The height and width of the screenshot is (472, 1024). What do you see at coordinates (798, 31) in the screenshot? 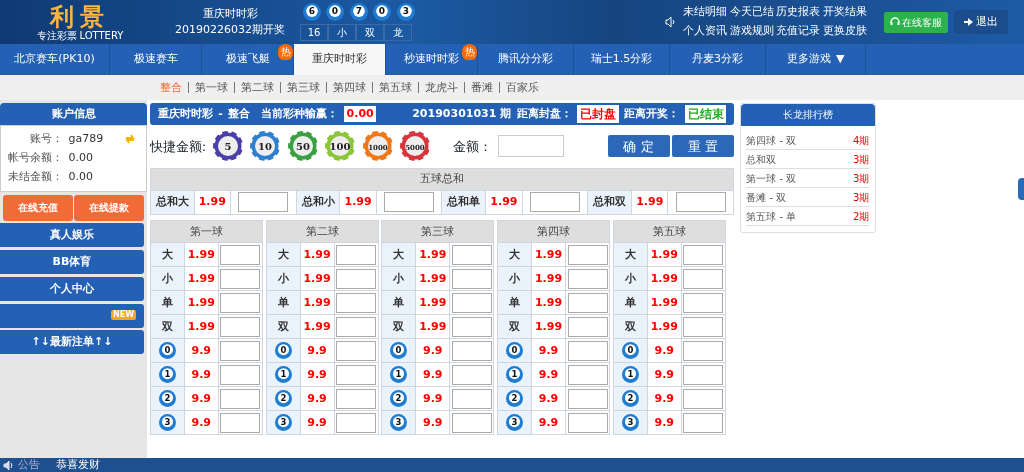
I see `header-link: 充值记录` at bounding box center [798, 31].